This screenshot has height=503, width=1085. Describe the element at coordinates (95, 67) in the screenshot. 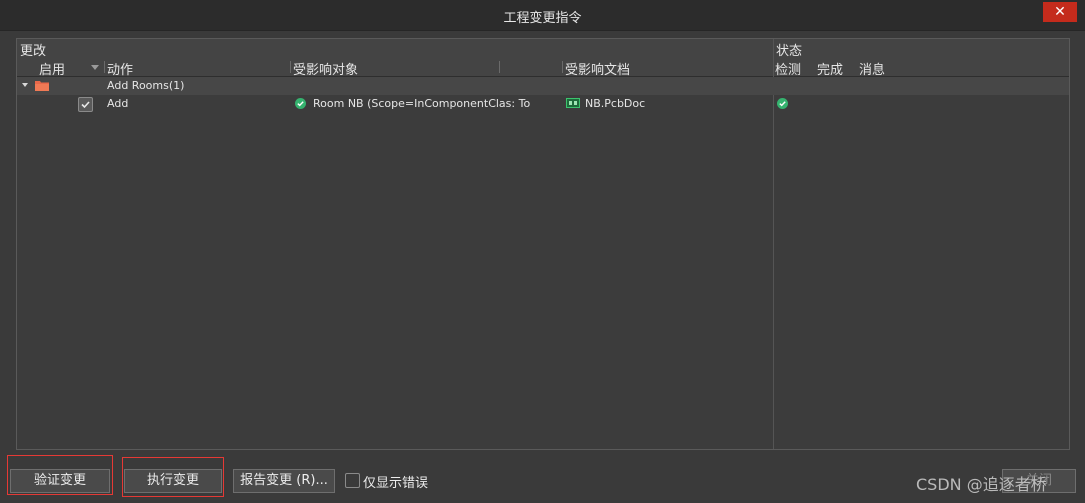

I see `sort-arrow-icon` at that location.